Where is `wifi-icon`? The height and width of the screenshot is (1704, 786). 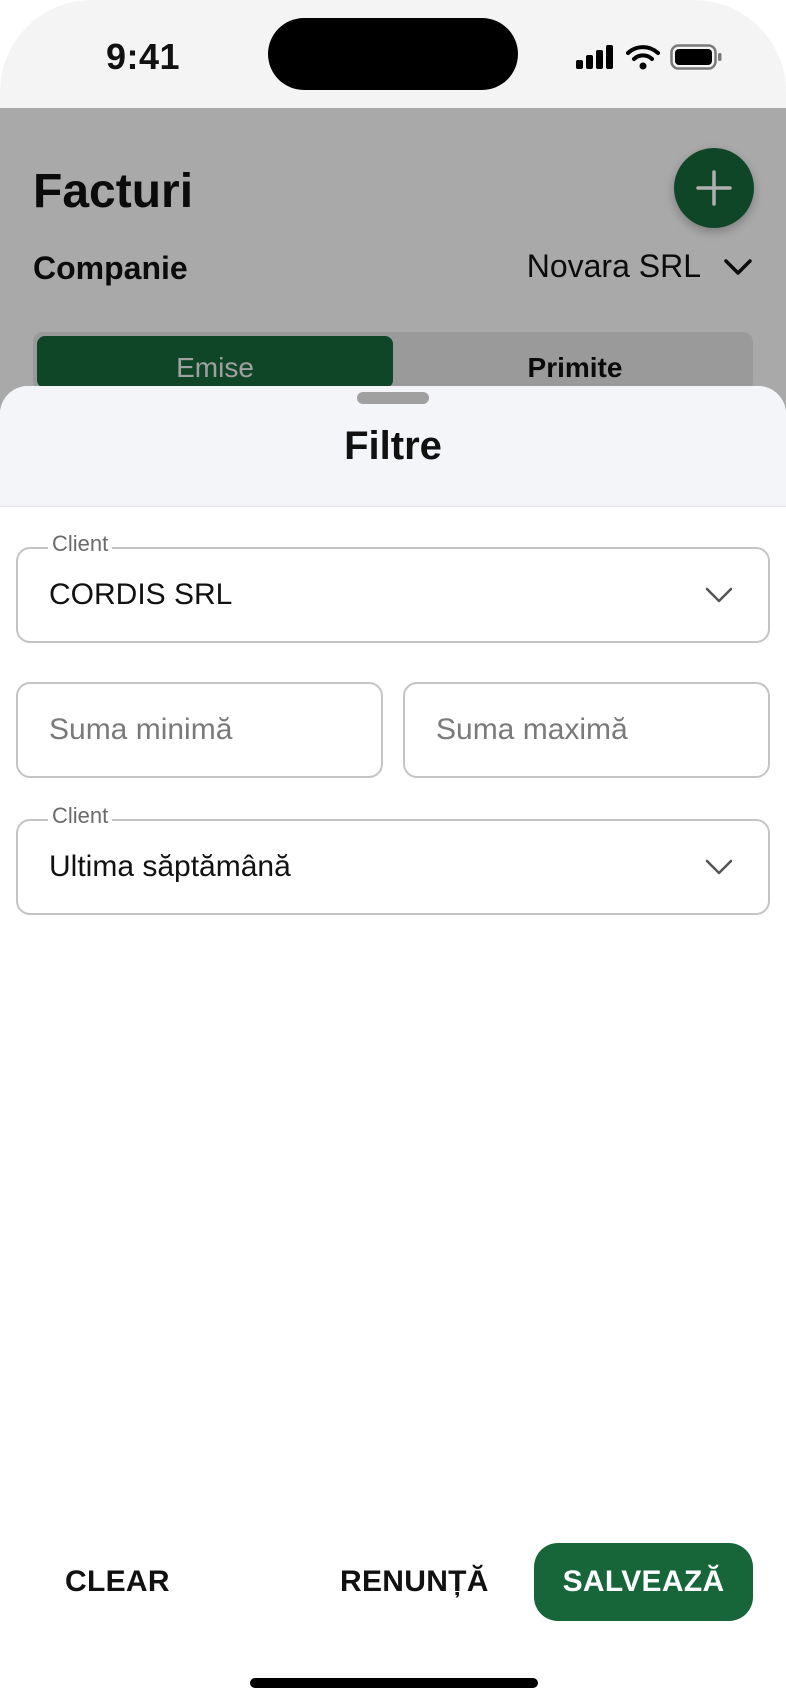 wifi-icon is located at coordinates (643, 57).